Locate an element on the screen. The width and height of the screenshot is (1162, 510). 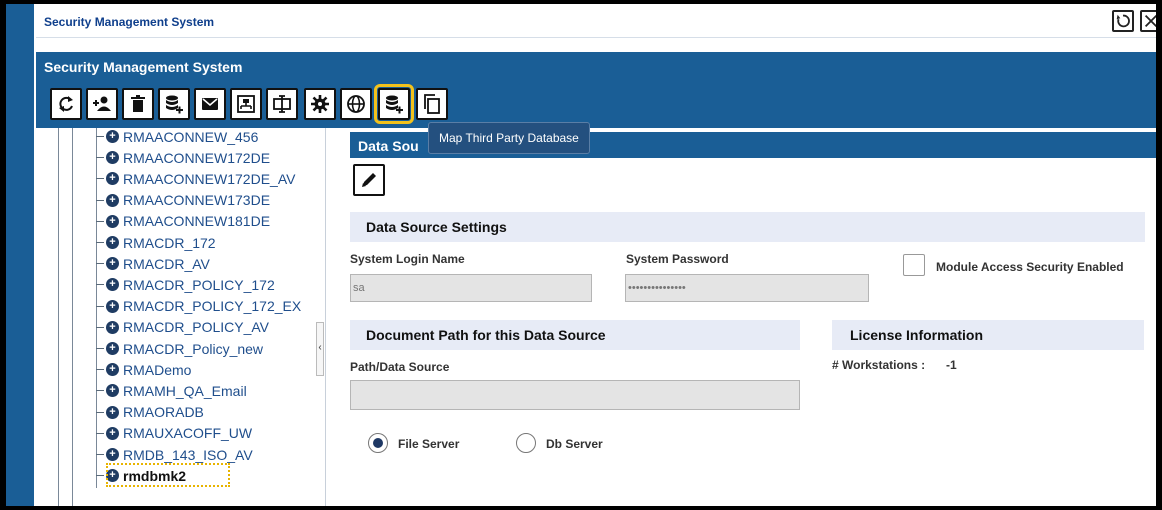
add-database-icon is located at coordinates (174, 104).